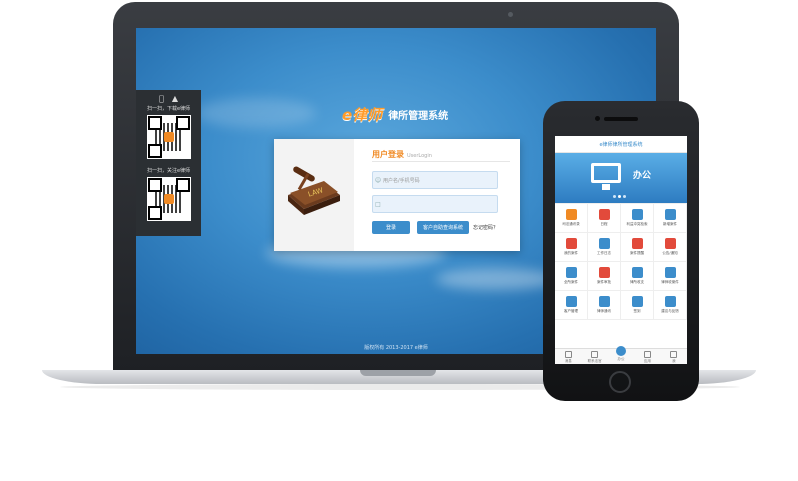  I want to click on login-illustration: LAW, so click(314, 195).